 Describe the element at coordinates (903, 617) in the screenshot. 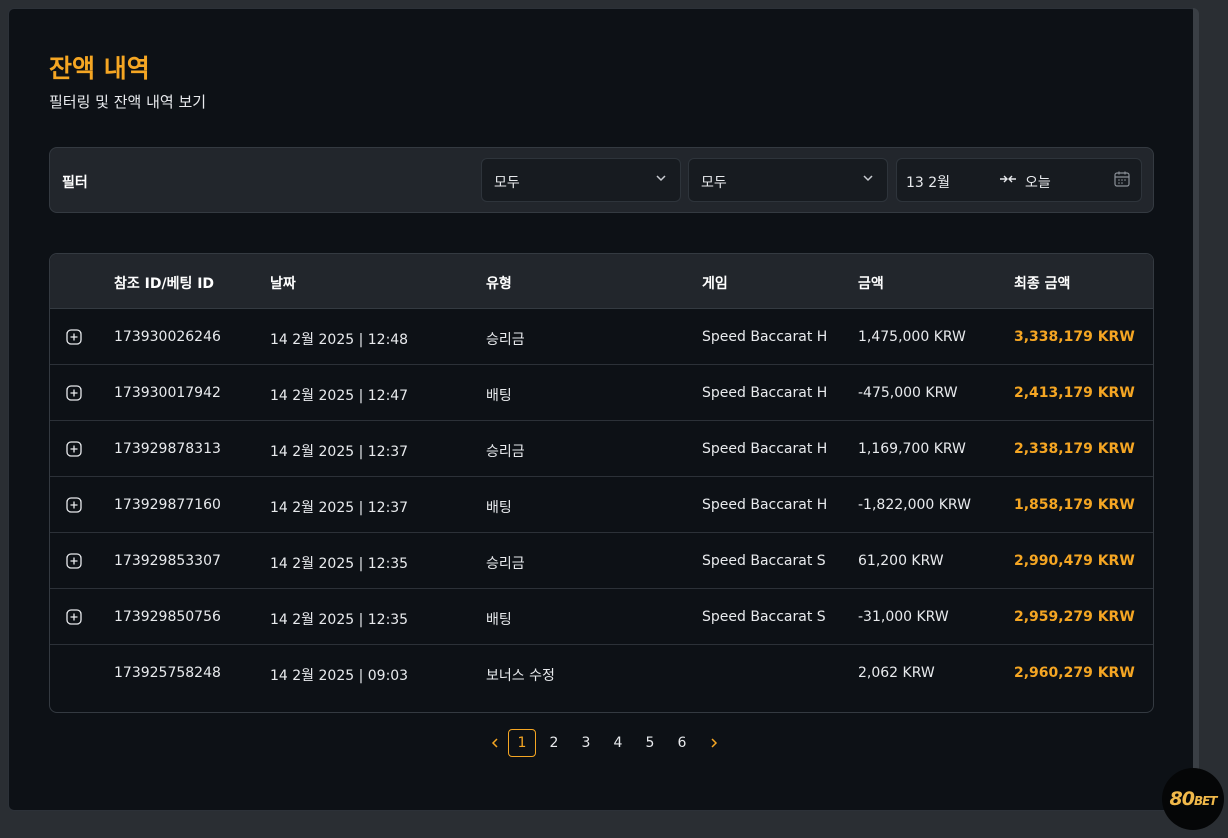

I see `cell-amount: -31,000 KRW` at that location.